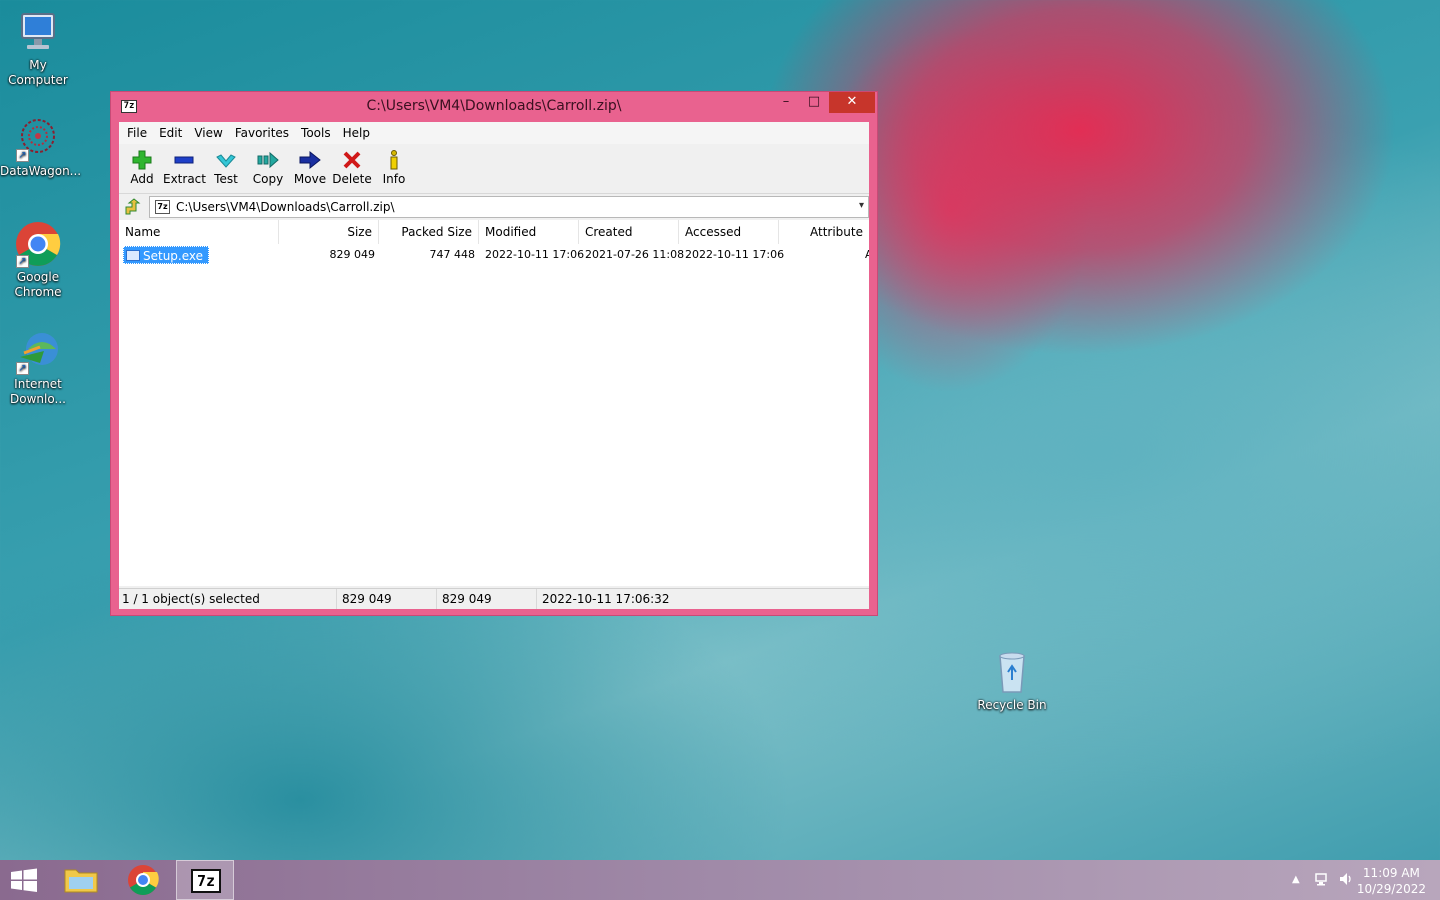 The height and width of the screenshot is (900, 1440). I want to click on address-path: C:\Users\VM4\Downloads\Carroll.zip\, so click(285, 207).